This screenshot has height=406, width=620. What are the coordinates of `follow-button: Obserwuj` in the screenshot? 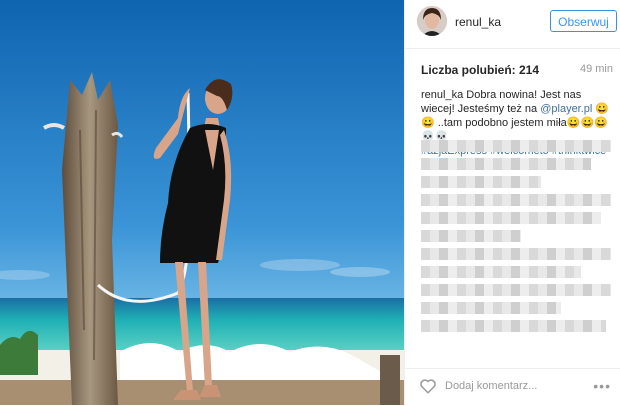 It's located at (583, 21).